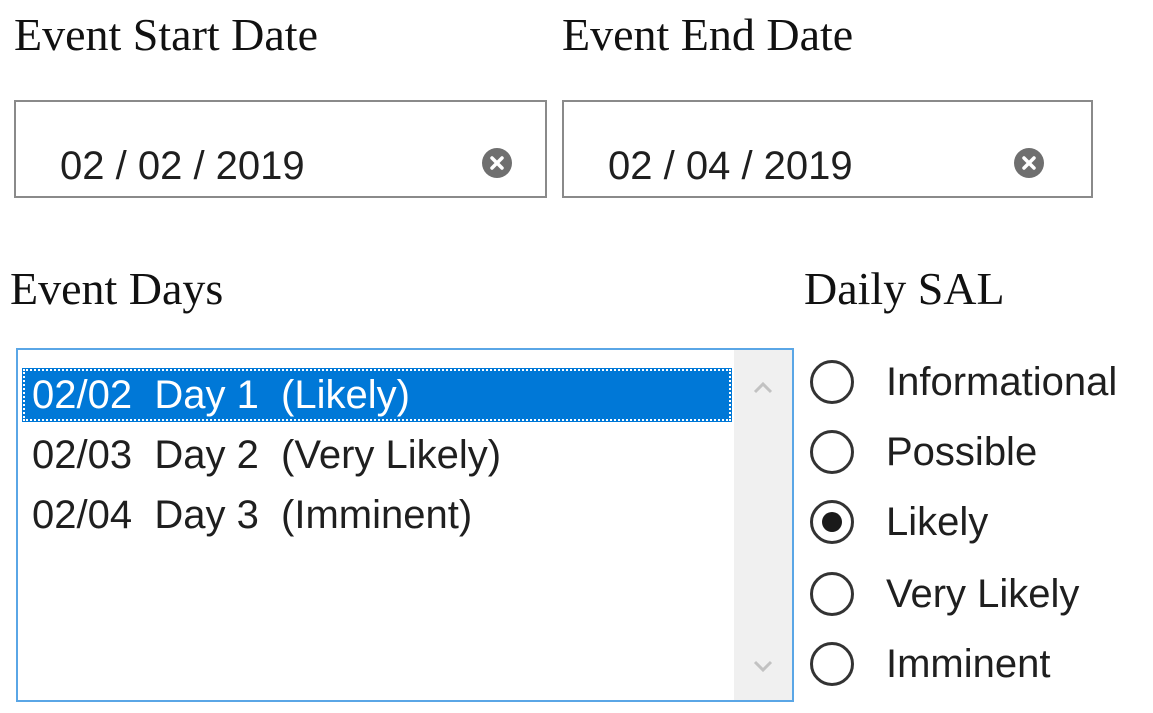  I want to click on chevron-up-icon, so click(763, 384).